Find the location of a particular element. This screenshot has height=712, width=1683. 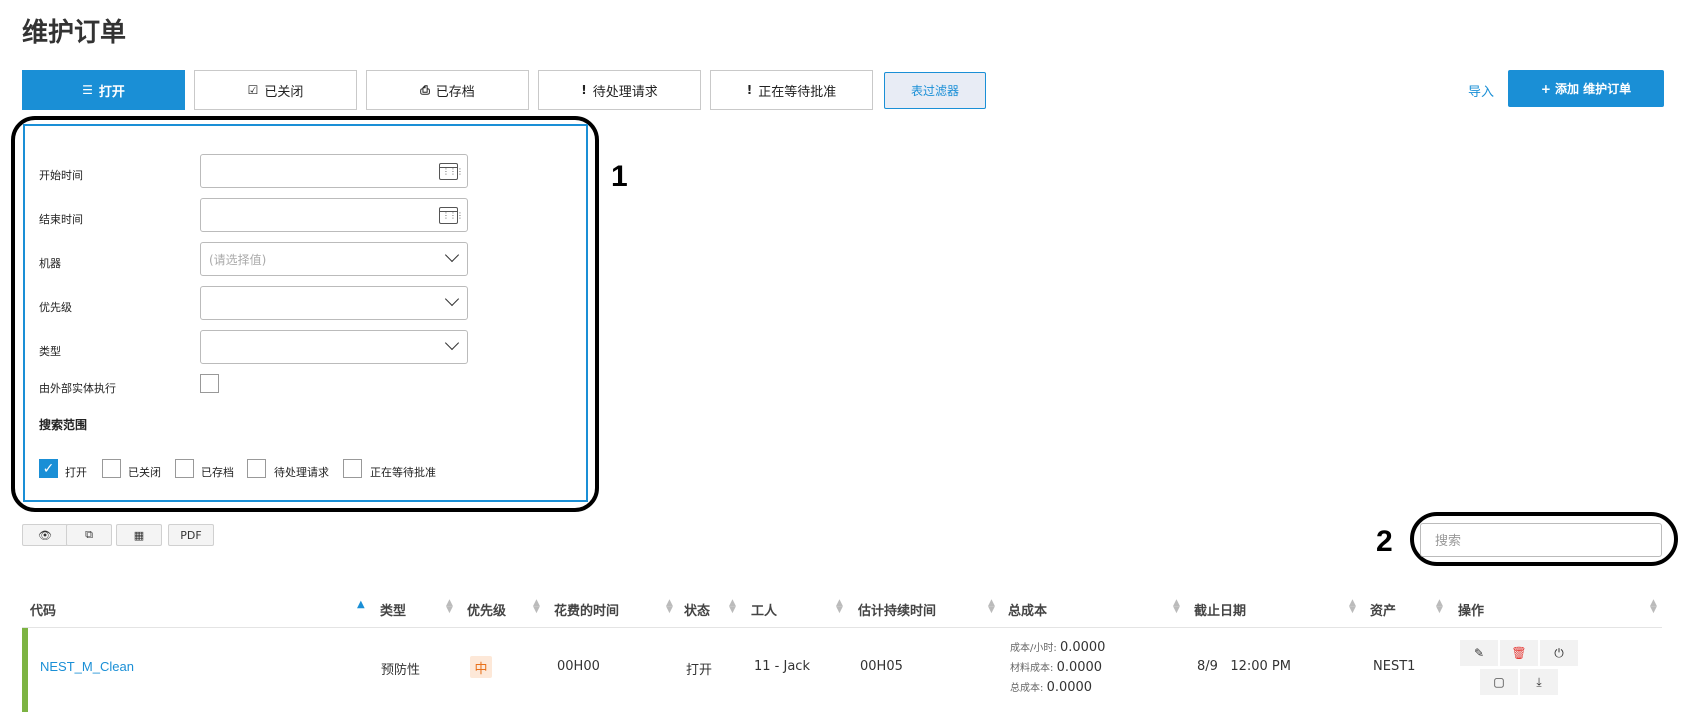

plus-icon: + is located at coordinates (1545, 88).